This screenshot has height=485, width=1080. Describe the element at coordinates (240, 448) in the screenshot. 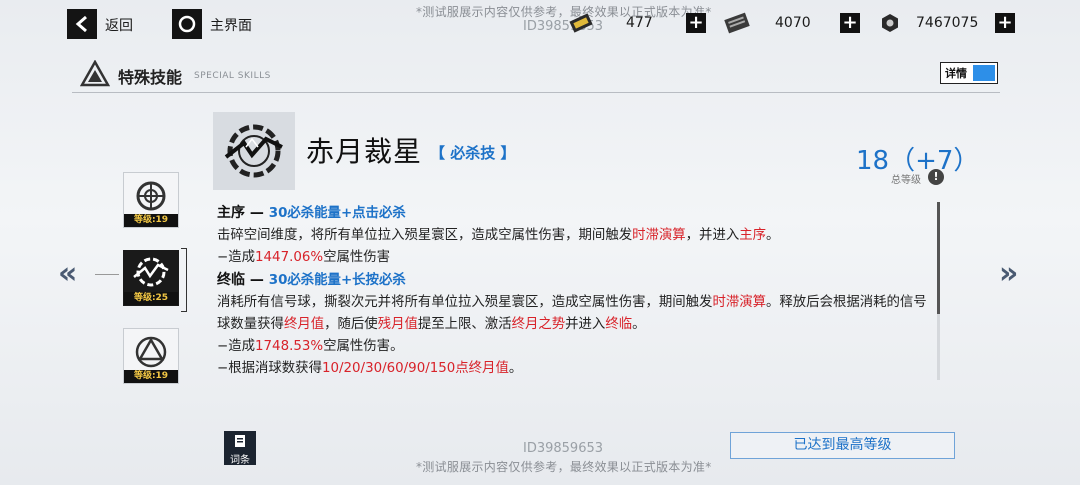

I see `glossary-button: 词条` at that location.